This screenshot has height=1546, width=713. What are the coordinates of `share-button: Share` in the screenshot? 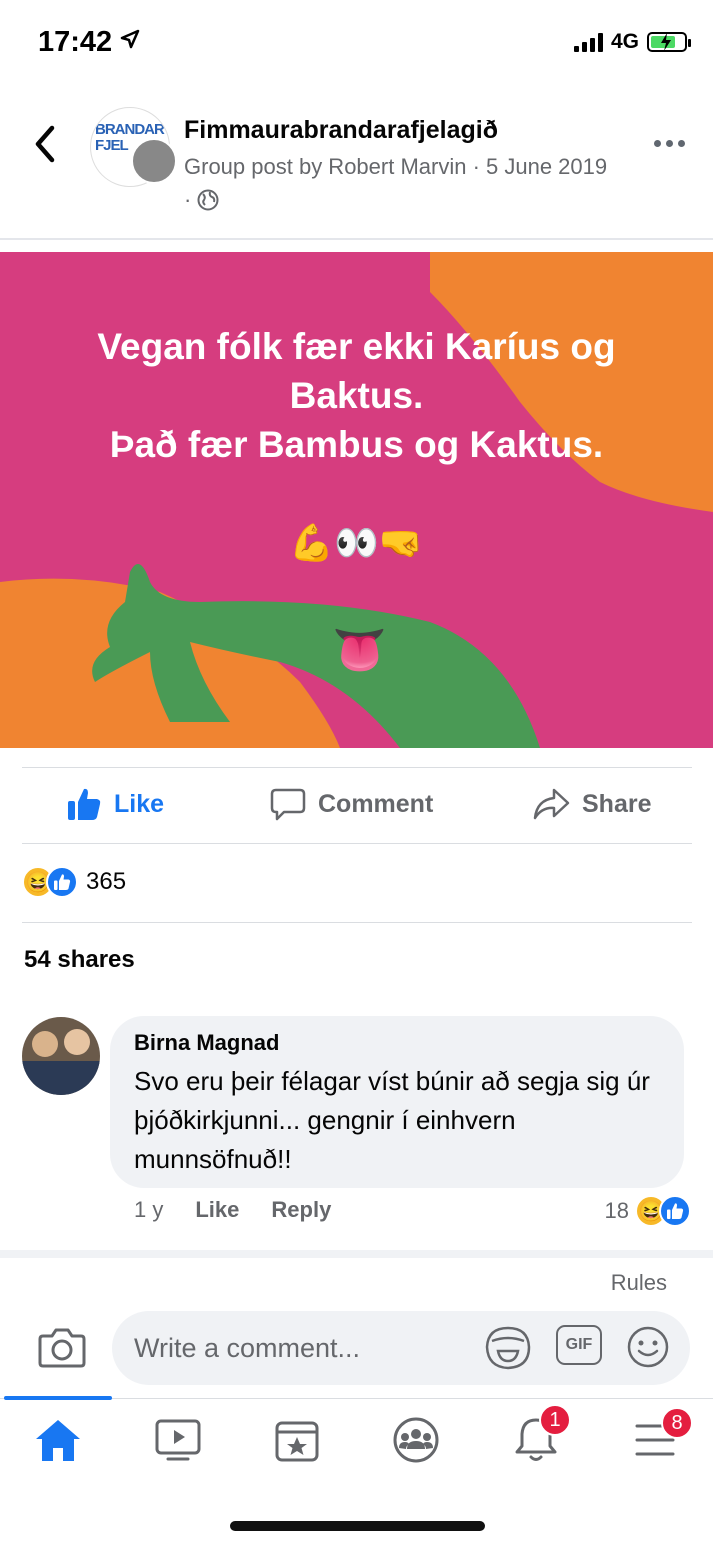 It's located at (591, 804).